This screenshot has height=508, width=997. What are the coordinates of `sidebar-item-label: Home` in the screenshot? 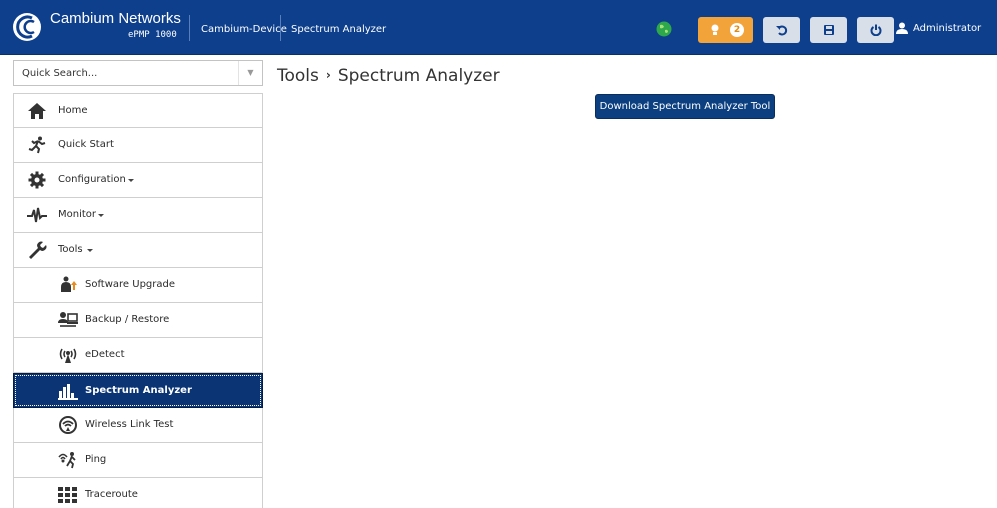 It's located at (73, 110).